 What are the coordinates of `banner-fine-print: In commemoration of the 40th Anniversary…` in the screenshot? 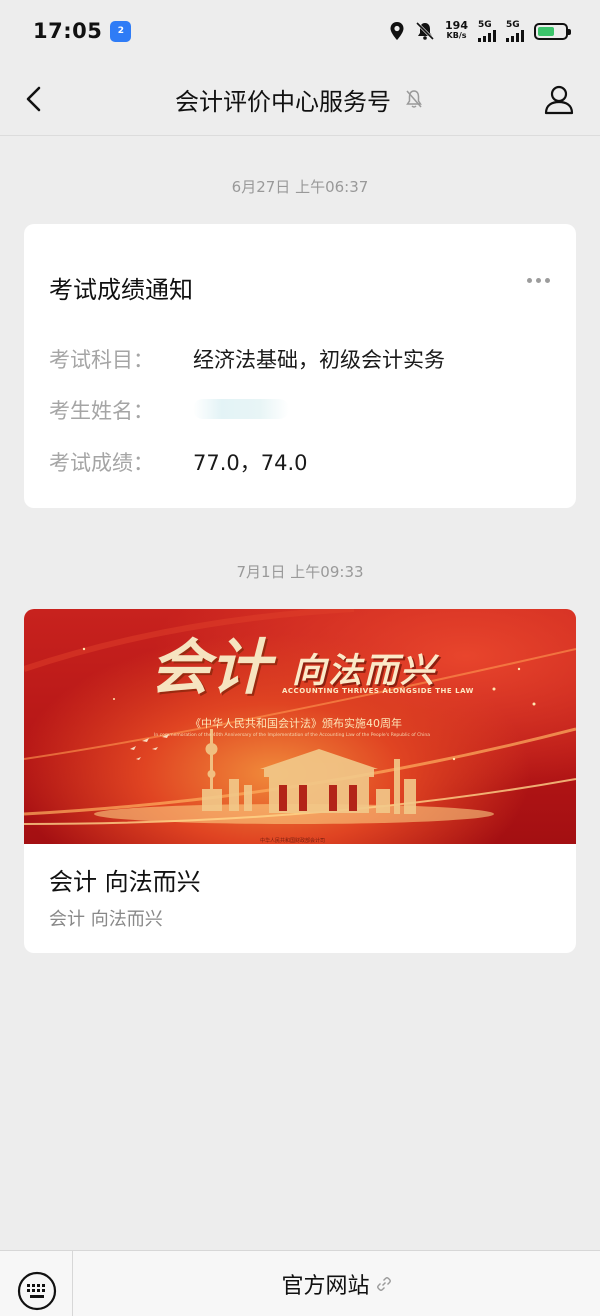 It's located at (292, 735).